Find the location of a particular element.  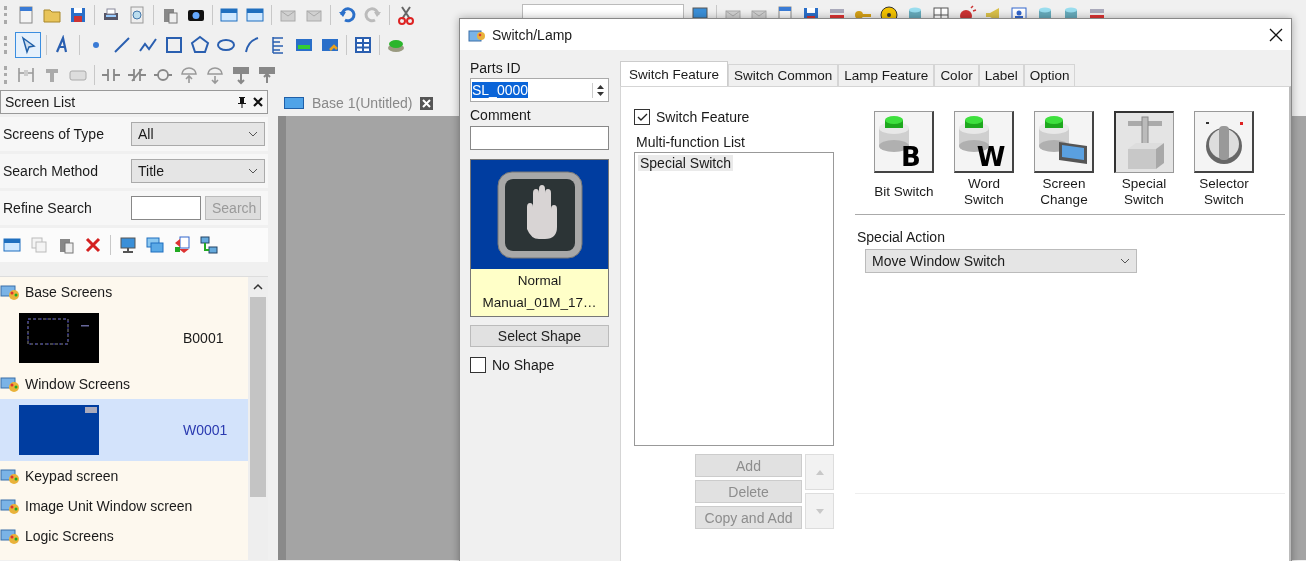

field-label: Comment is located at coordinates (501, 115).